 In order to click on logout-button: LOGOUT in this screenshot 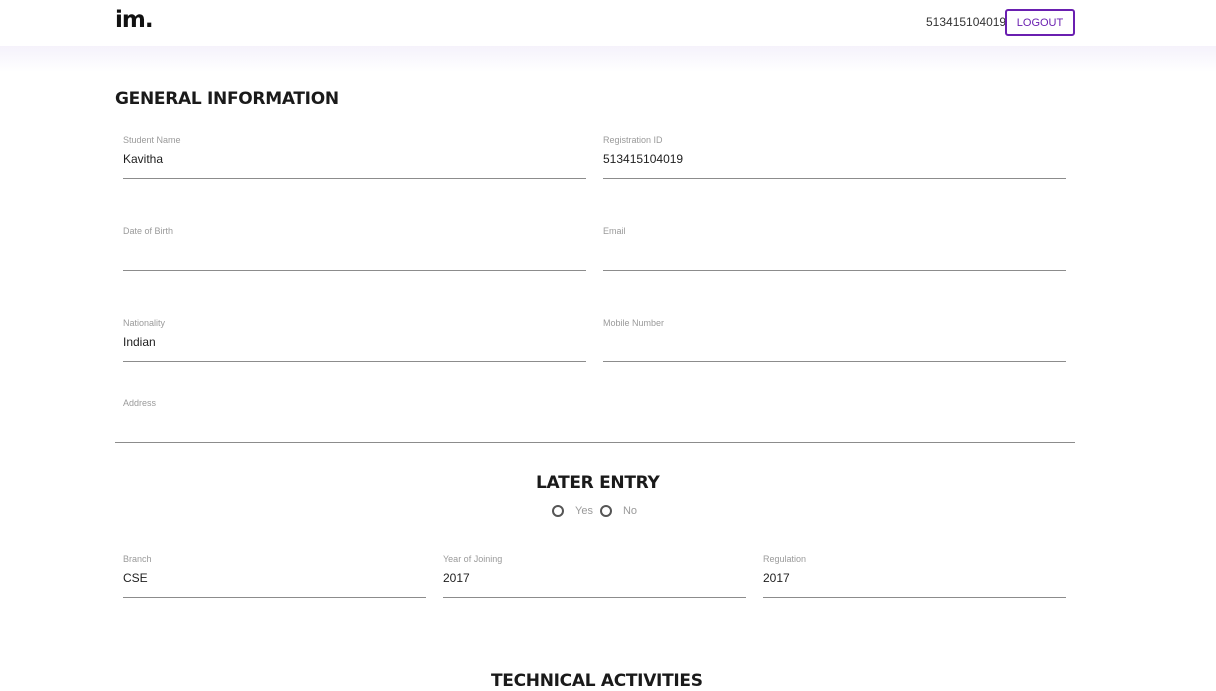, I will do `click(1040, 22)`.